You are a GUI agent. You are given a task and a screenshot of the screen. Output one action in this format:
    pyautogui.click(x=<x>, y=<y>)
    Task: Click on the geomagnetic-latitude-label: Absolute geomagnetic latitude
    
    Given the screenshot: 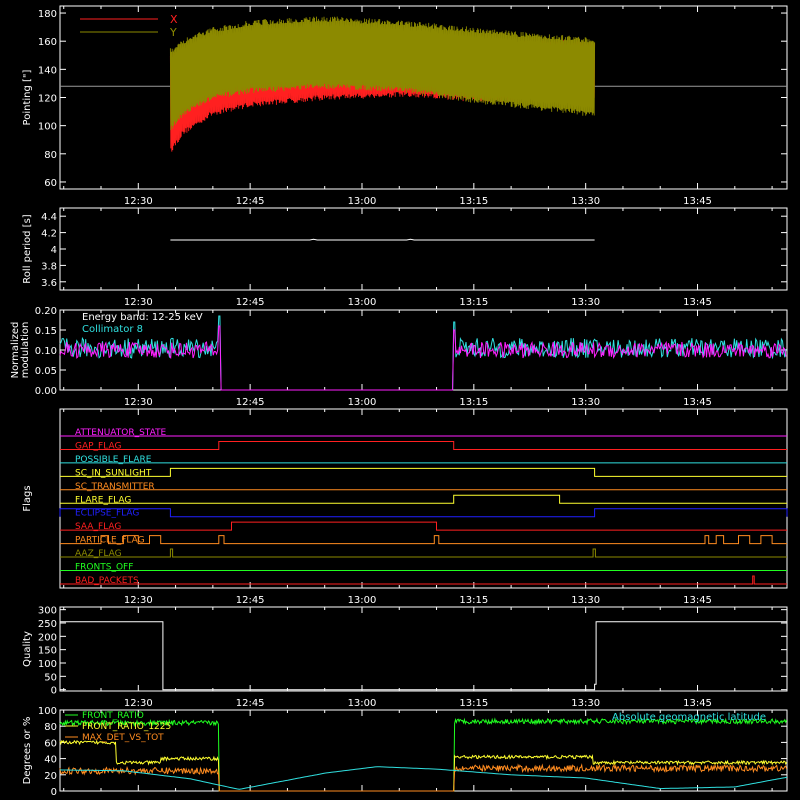 What is the action you would take?
    pyautogui.click(x=689, y=717)
    